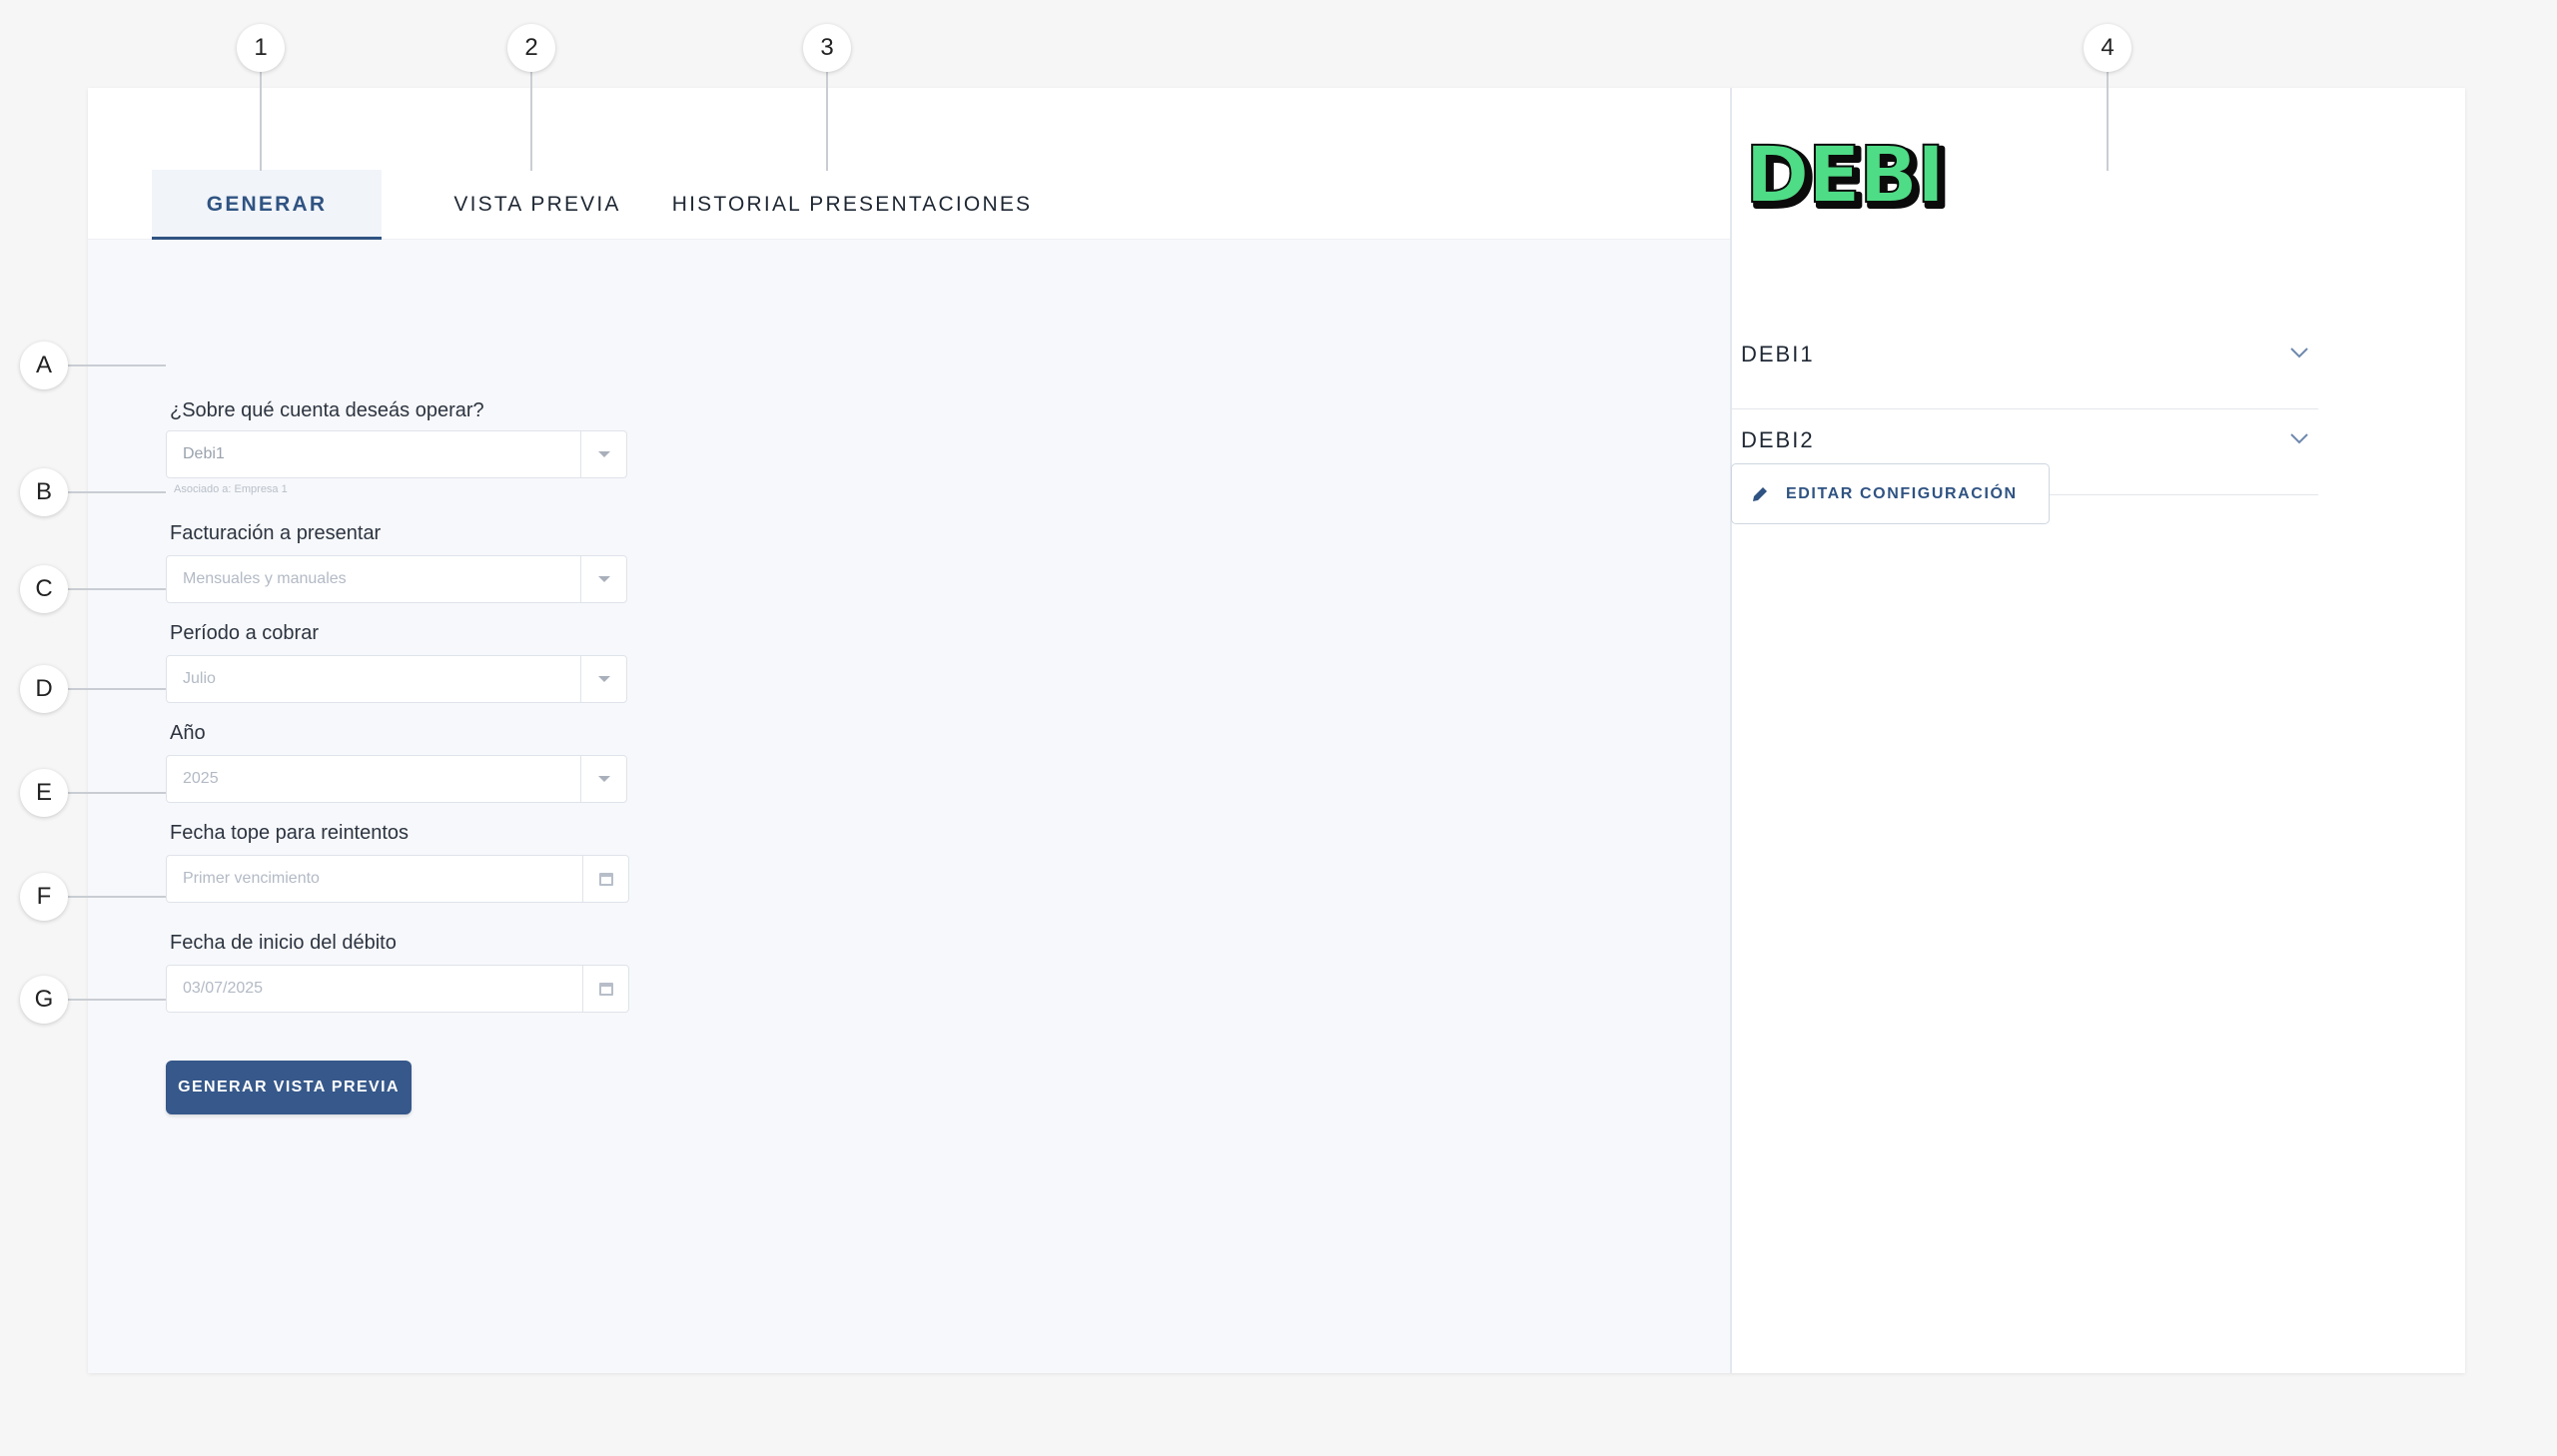 The height and width of the screenshot is (1456, 2557). What do you see at coordinates (290, 833) in the screenshot?
I see `retry-deadline-label: Fecha tope para reintentos` at bounding box center [290, 833].